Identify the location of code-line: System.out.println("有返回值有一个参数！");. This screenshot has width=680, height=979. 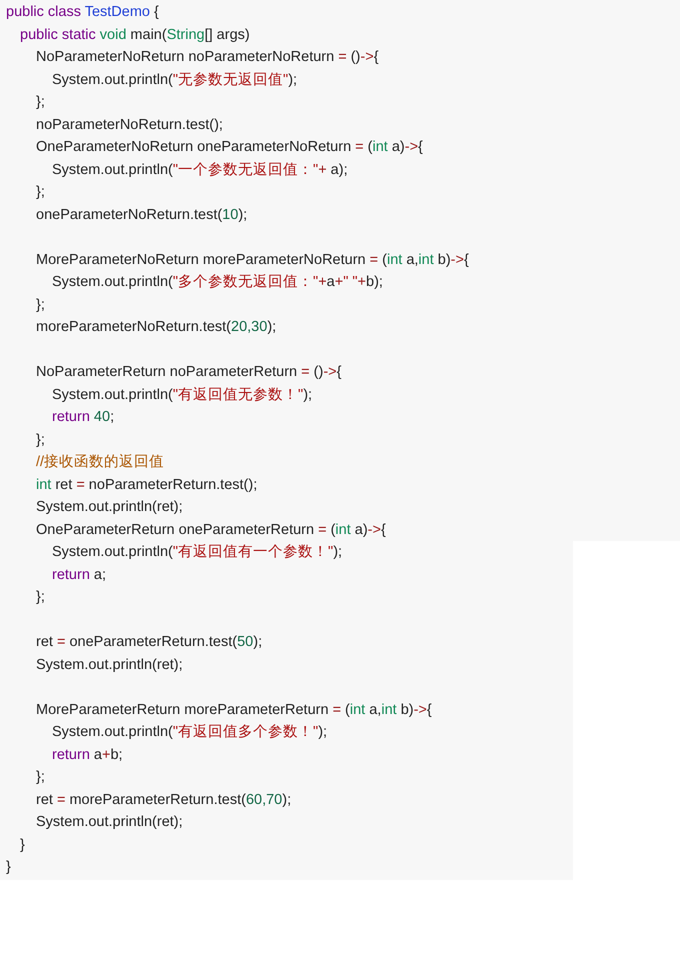
(197, 552).